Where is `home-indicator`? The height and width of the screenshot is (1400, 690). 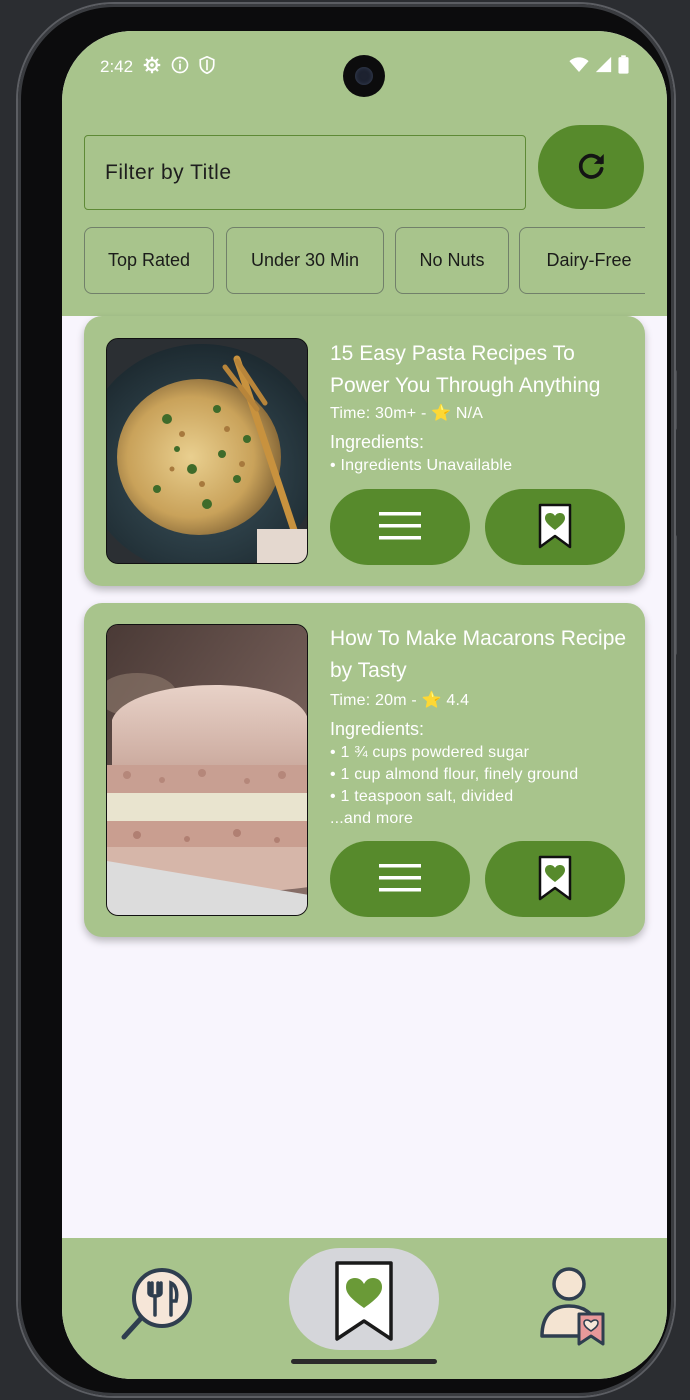
home-indicator is located at coordinates (364, 1361).